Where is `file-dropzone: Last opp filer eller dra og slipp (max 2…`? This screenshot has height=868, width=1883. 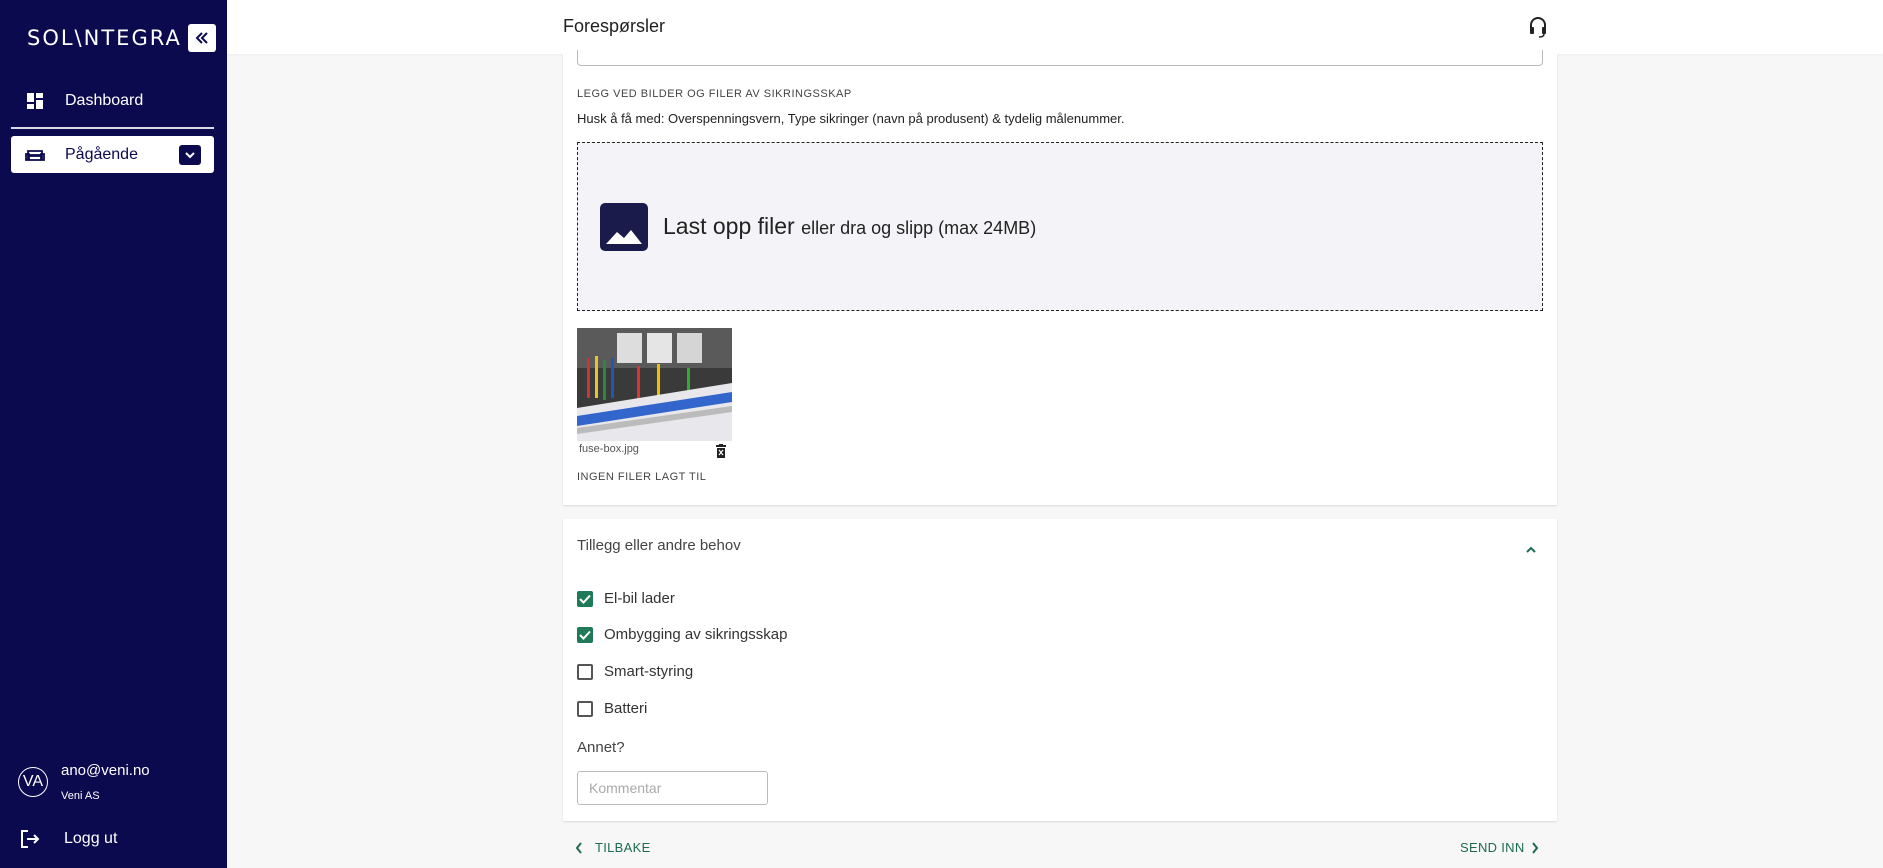
file-dropzone: Last opp filer eller dra og slipp (max 2… is located at coordinates (1060, 226).